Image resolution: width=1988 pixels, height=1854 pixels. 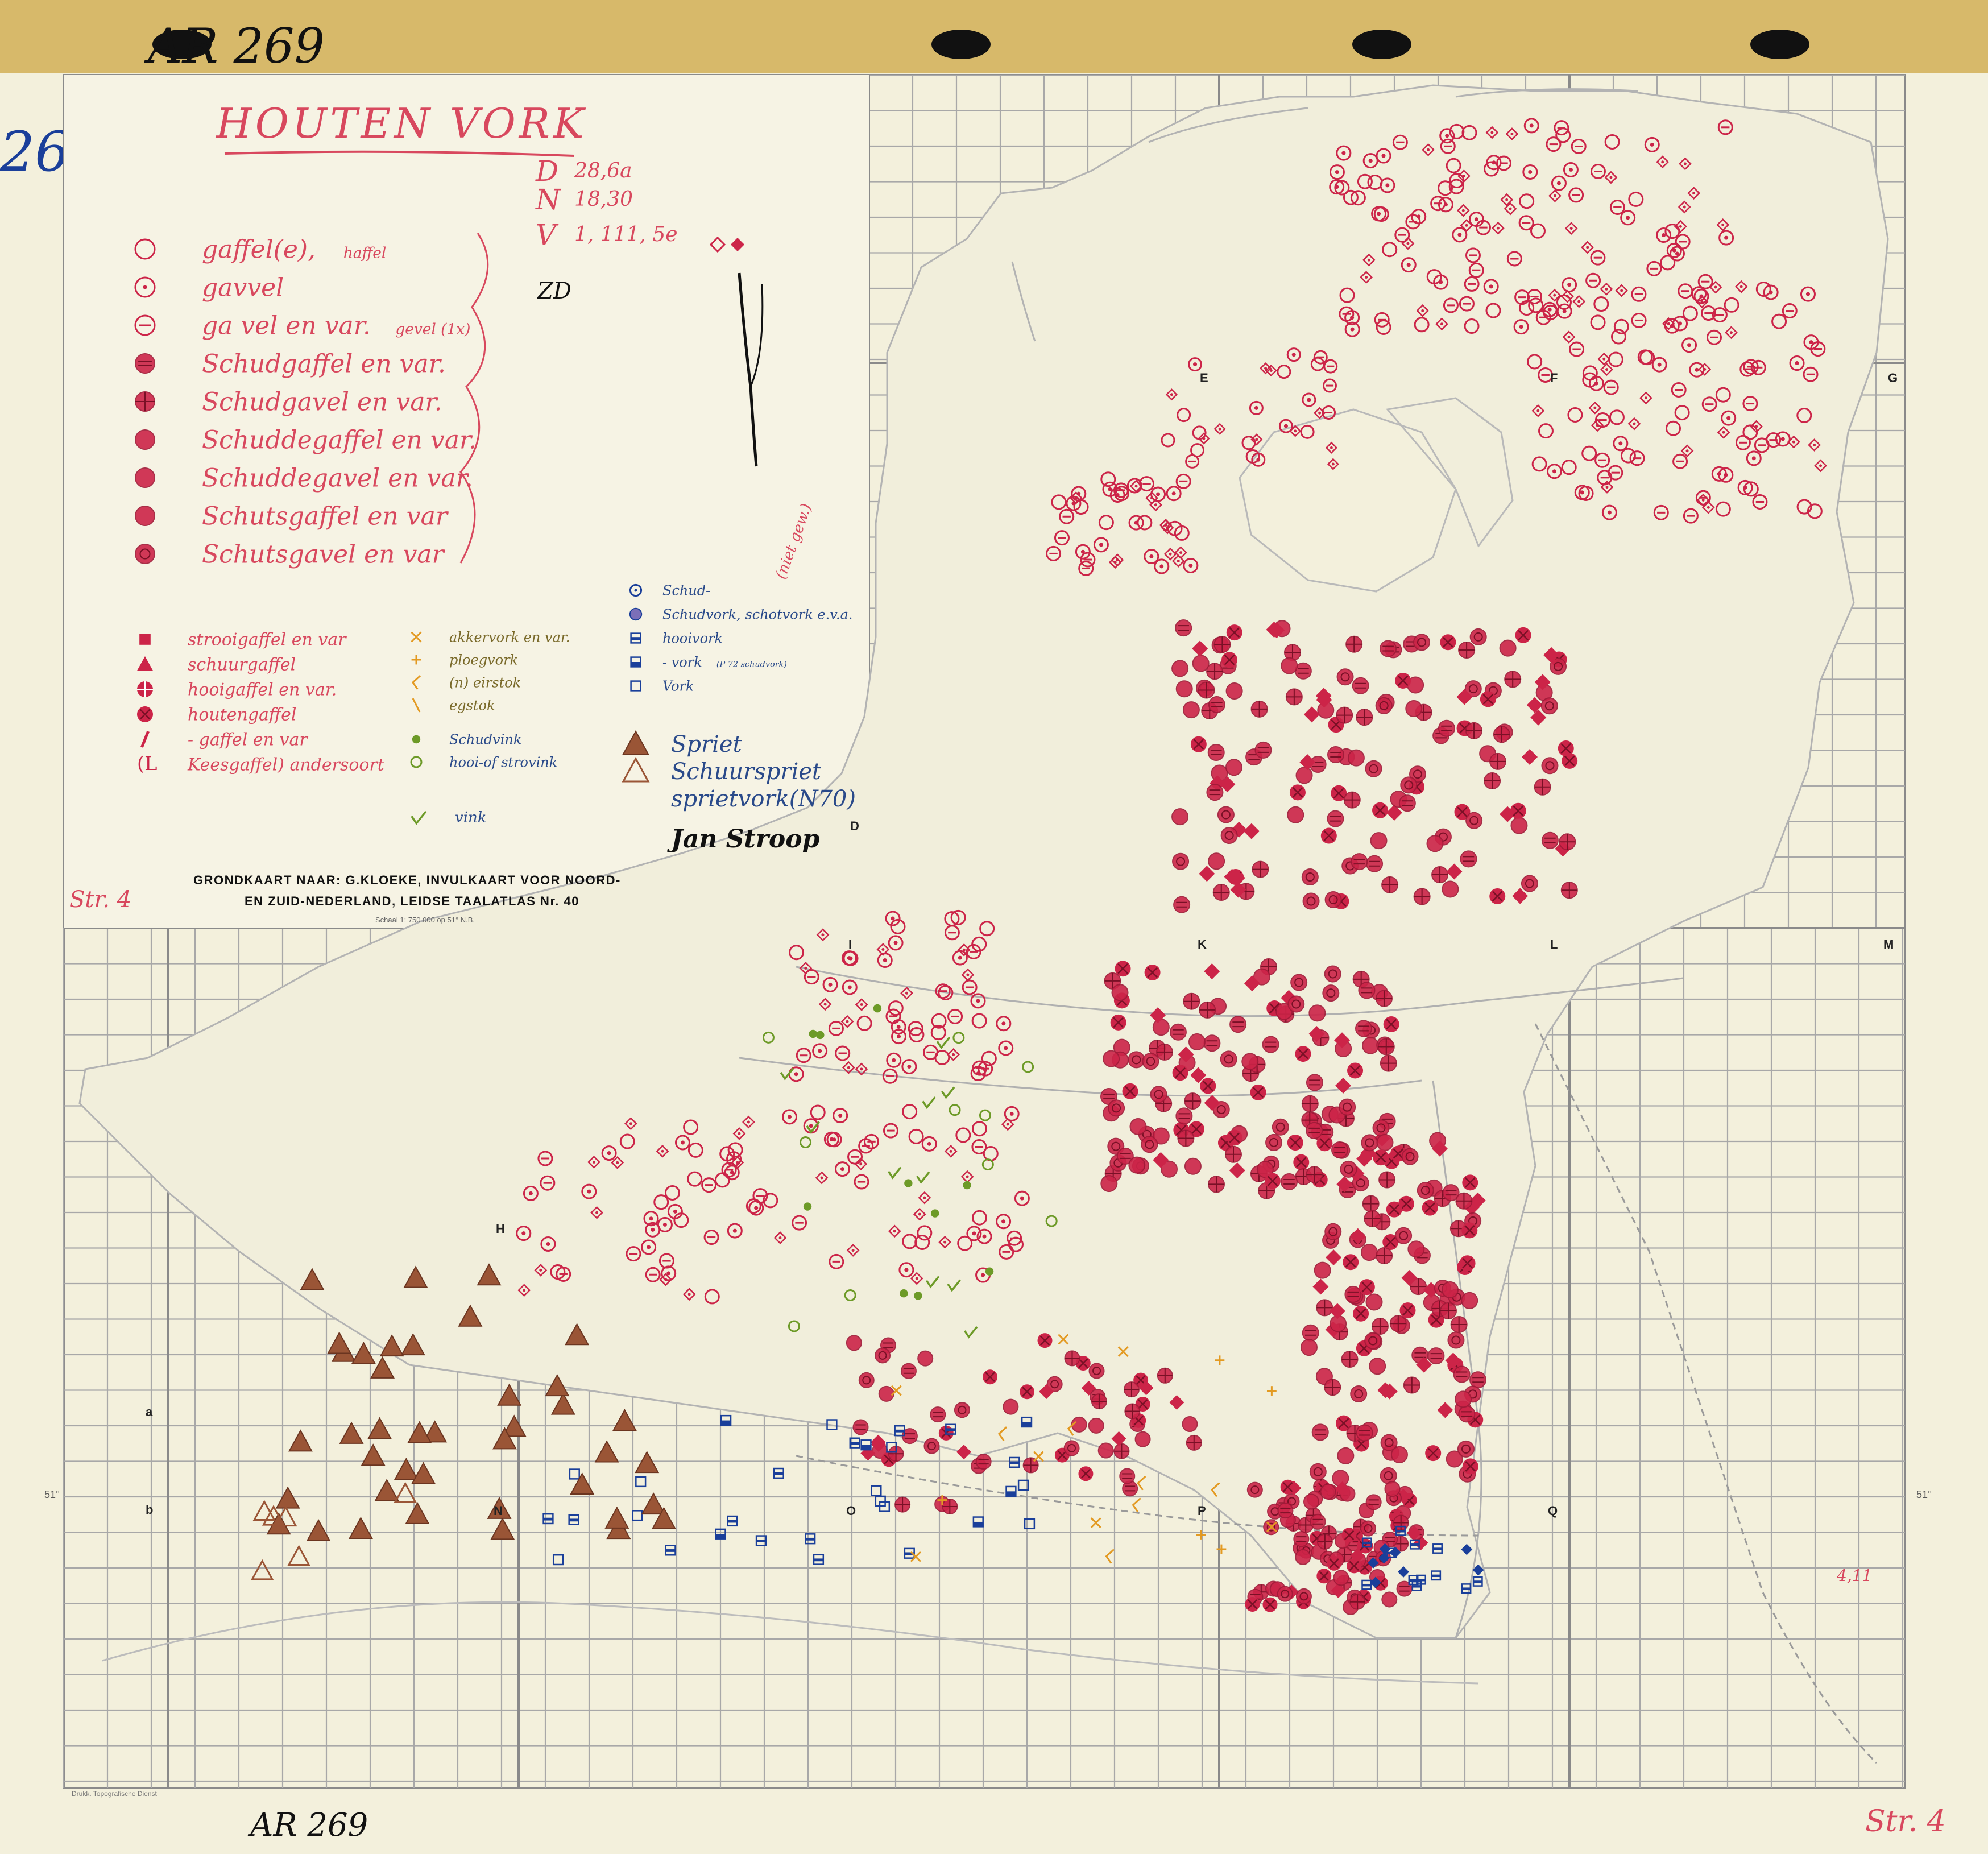 I want to click on sheet-code-bottom: AR 269, so click(x=307, y=1826).